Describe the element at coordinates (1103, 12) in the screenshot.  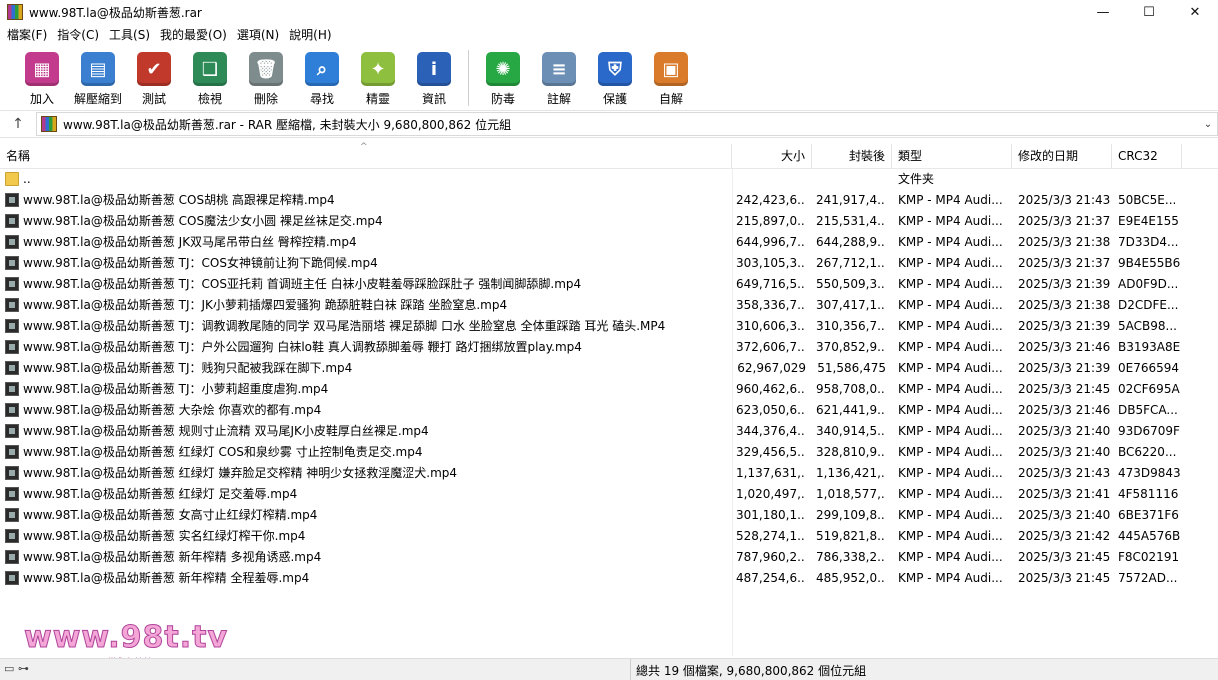
I see `minimize-button: —` at that location.